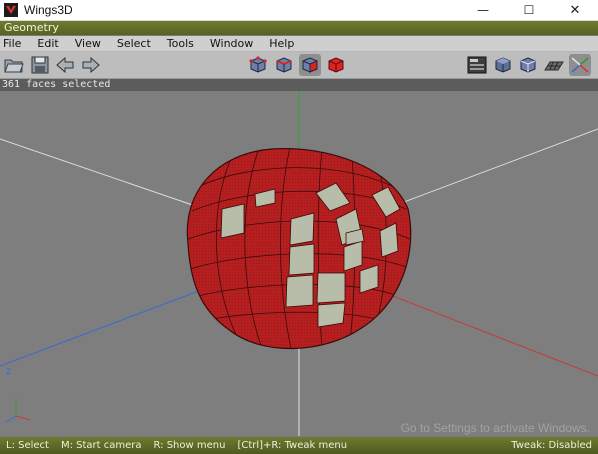 The height and width of the screenshot is (454, 598). I want to click on vertex-mode-icon, so click(258, 65).